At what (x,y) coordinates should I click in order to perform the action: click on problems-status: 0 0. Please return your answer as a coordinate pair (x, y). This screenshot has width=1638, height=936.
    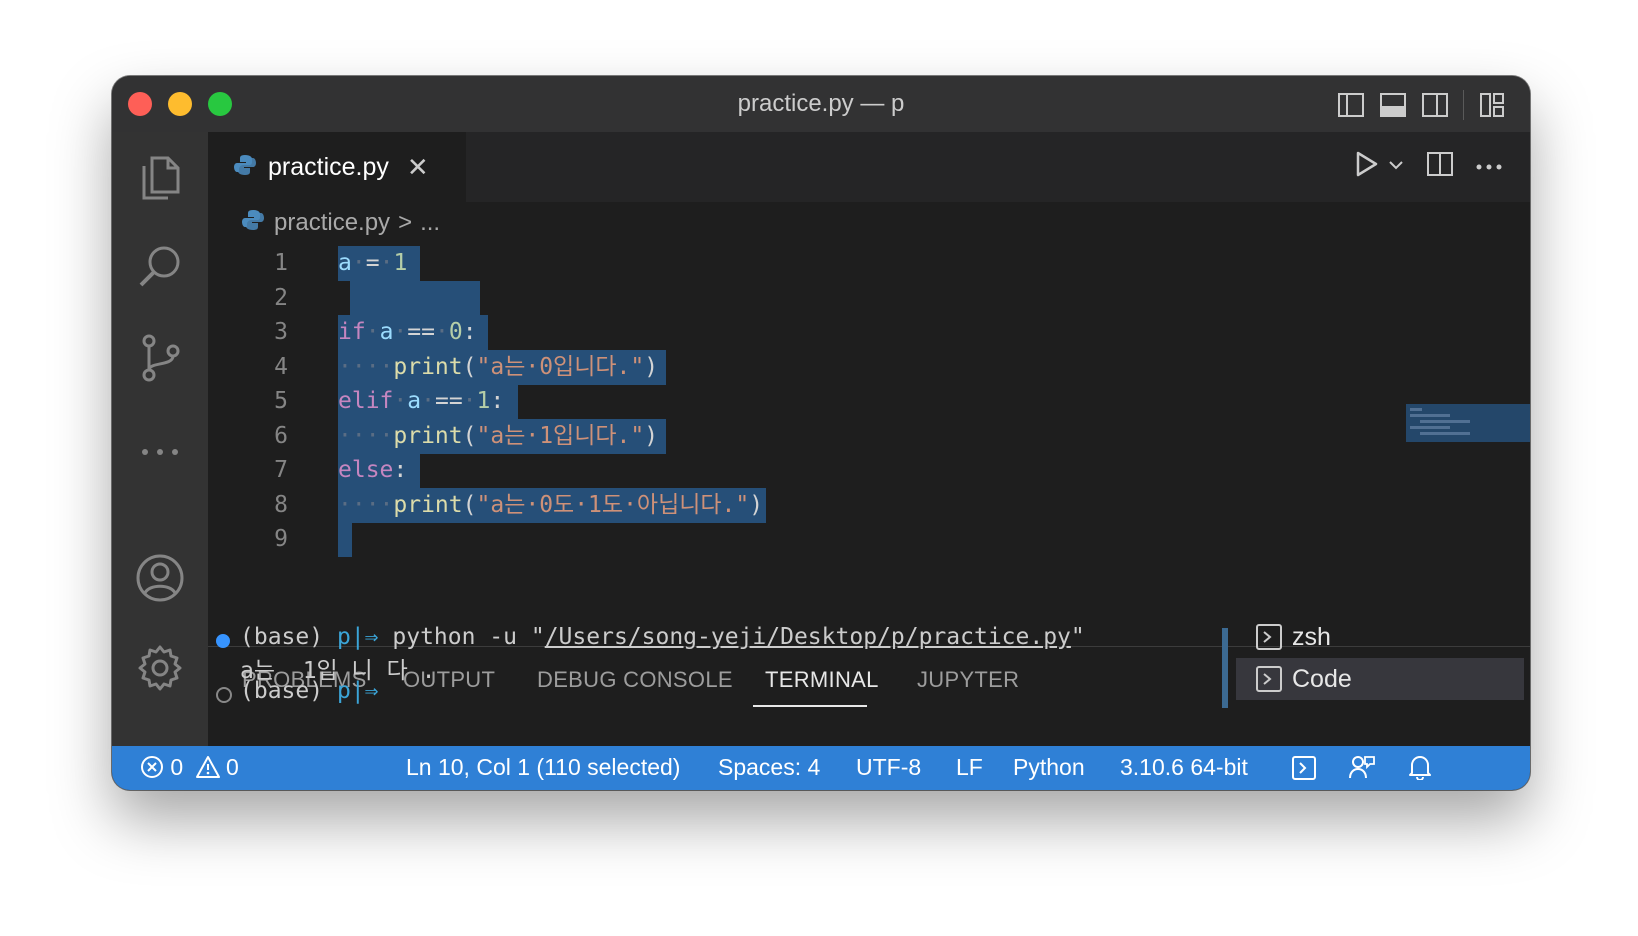
    Looking at the image, I should click on (189, 767).